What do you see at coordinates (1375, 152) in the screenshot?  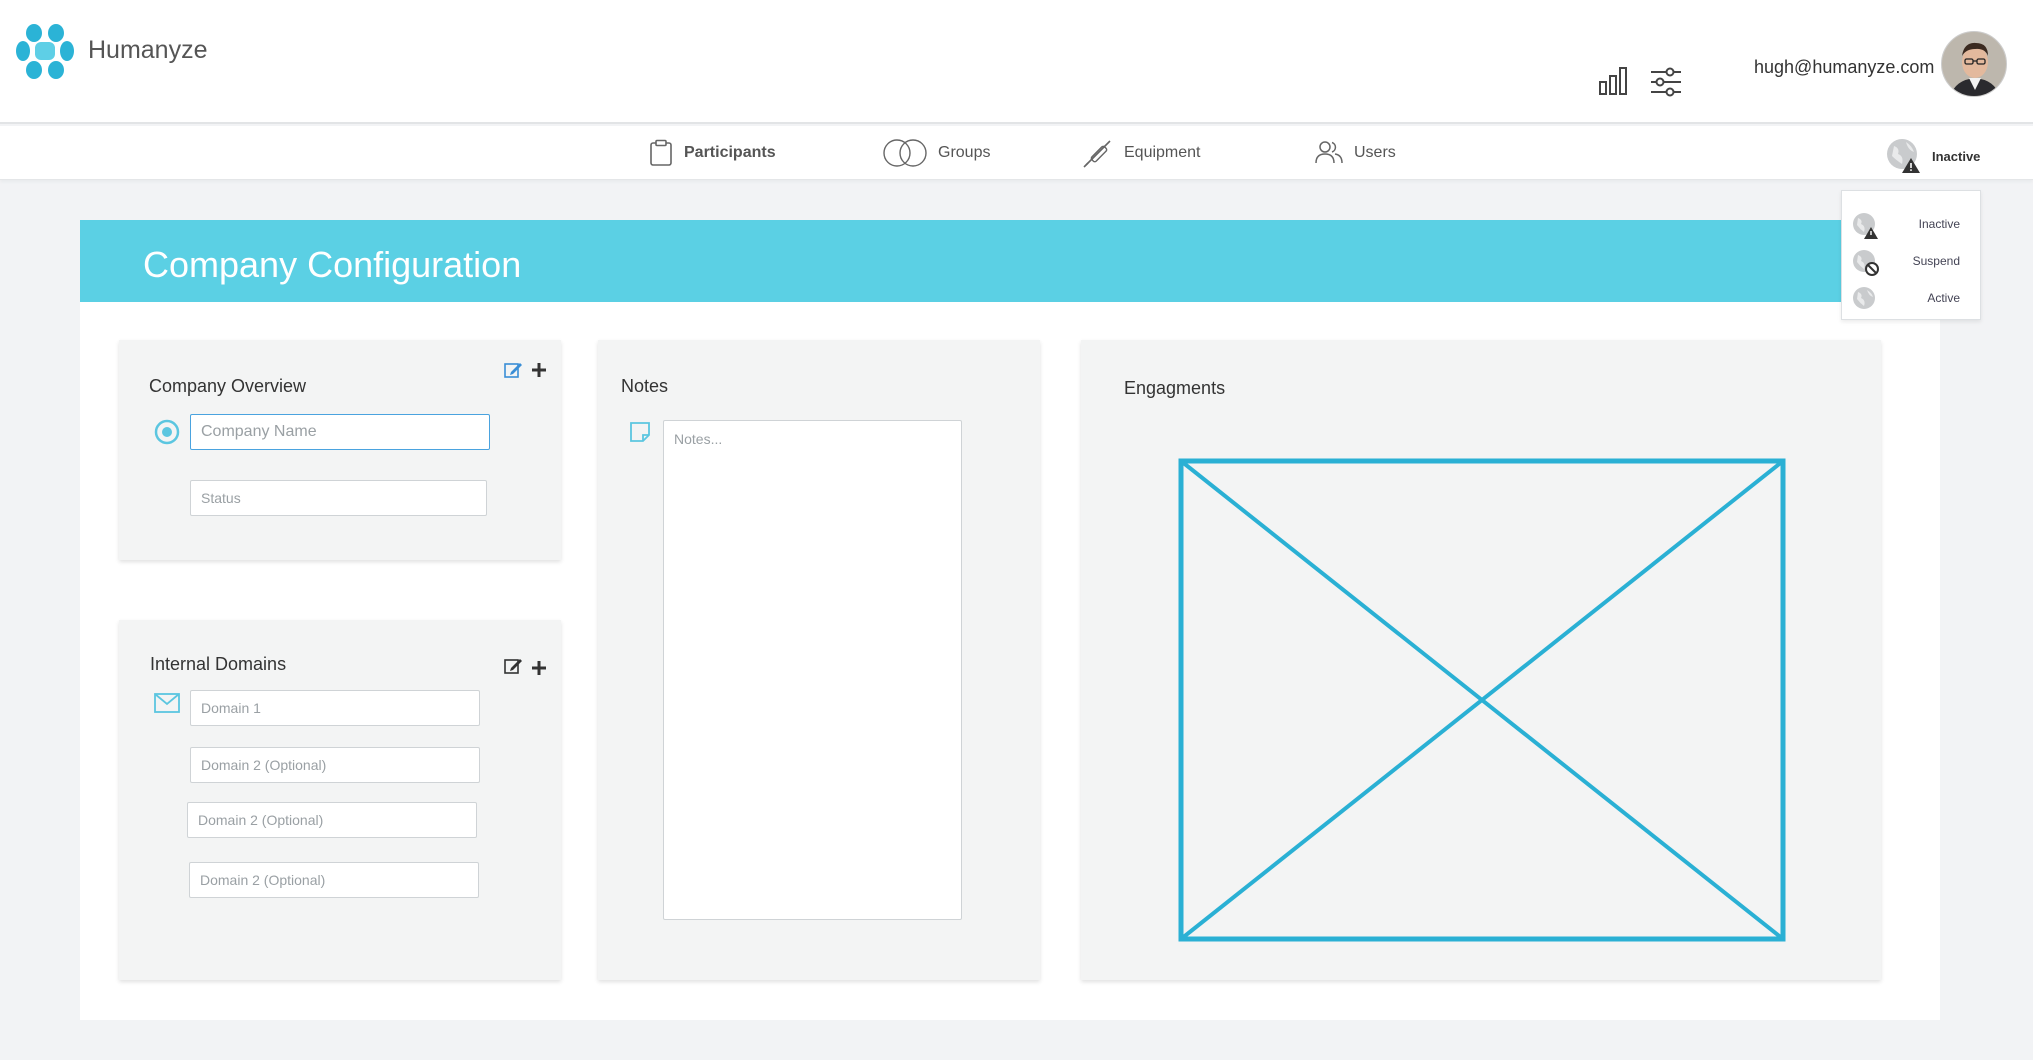 I see `nav-label-users: Users` at bounding box center [1375, 152].